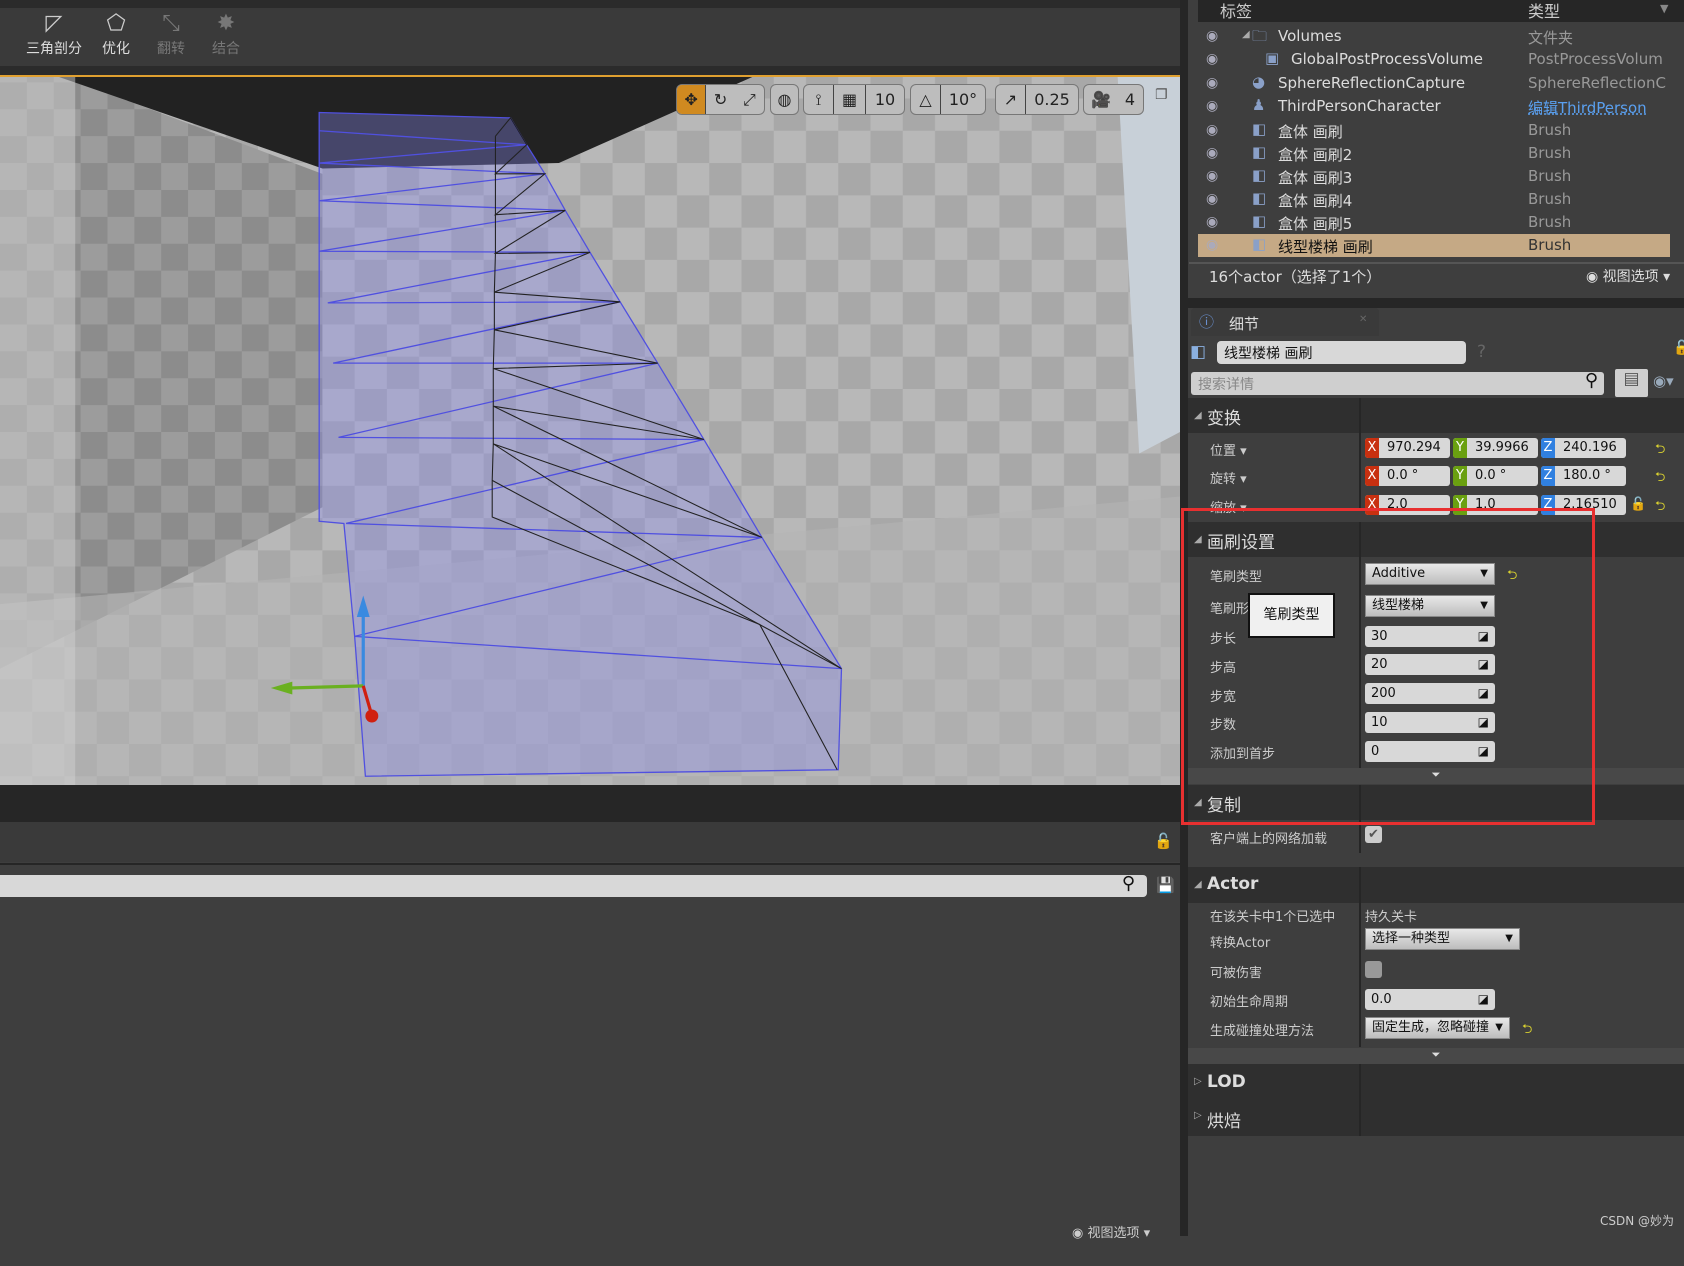 Image resolution: width=1684 pixels, height=1266 pixels. I want to click on grid-icon: ▦, so click(850, 99).